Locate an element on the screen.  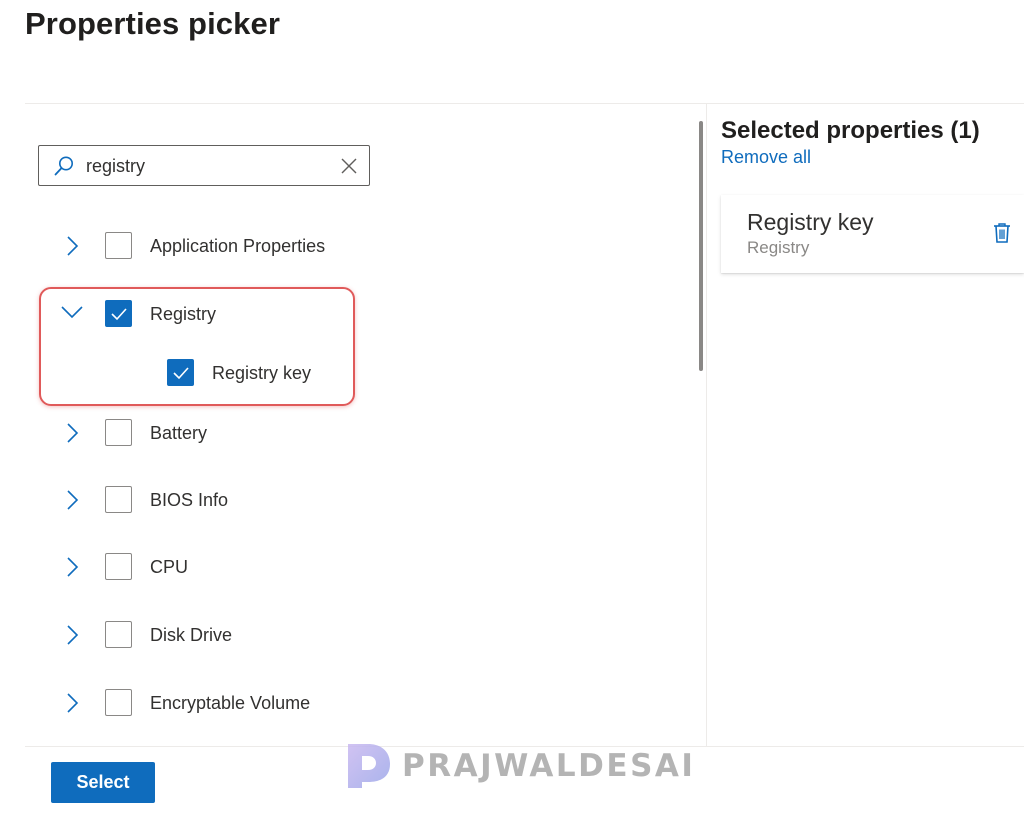
tree-item-registry-key: Registry key is located at coordinates (340, 373).